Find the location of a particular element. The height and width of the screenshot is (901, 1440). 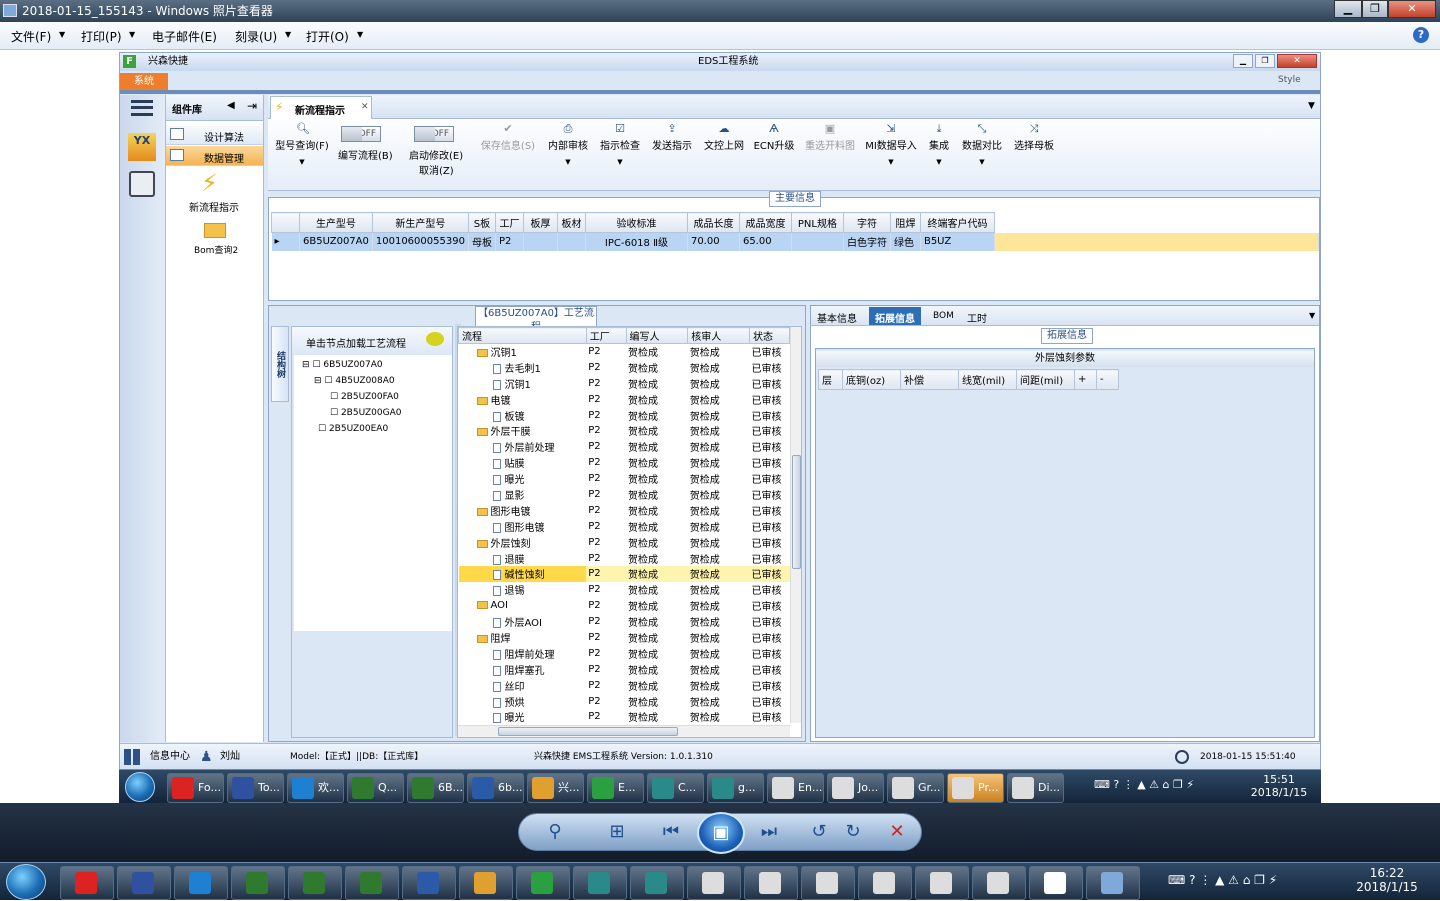

indicate-check-button: ☑ 指示检查 ▼ is located at coordinates (620, 144).